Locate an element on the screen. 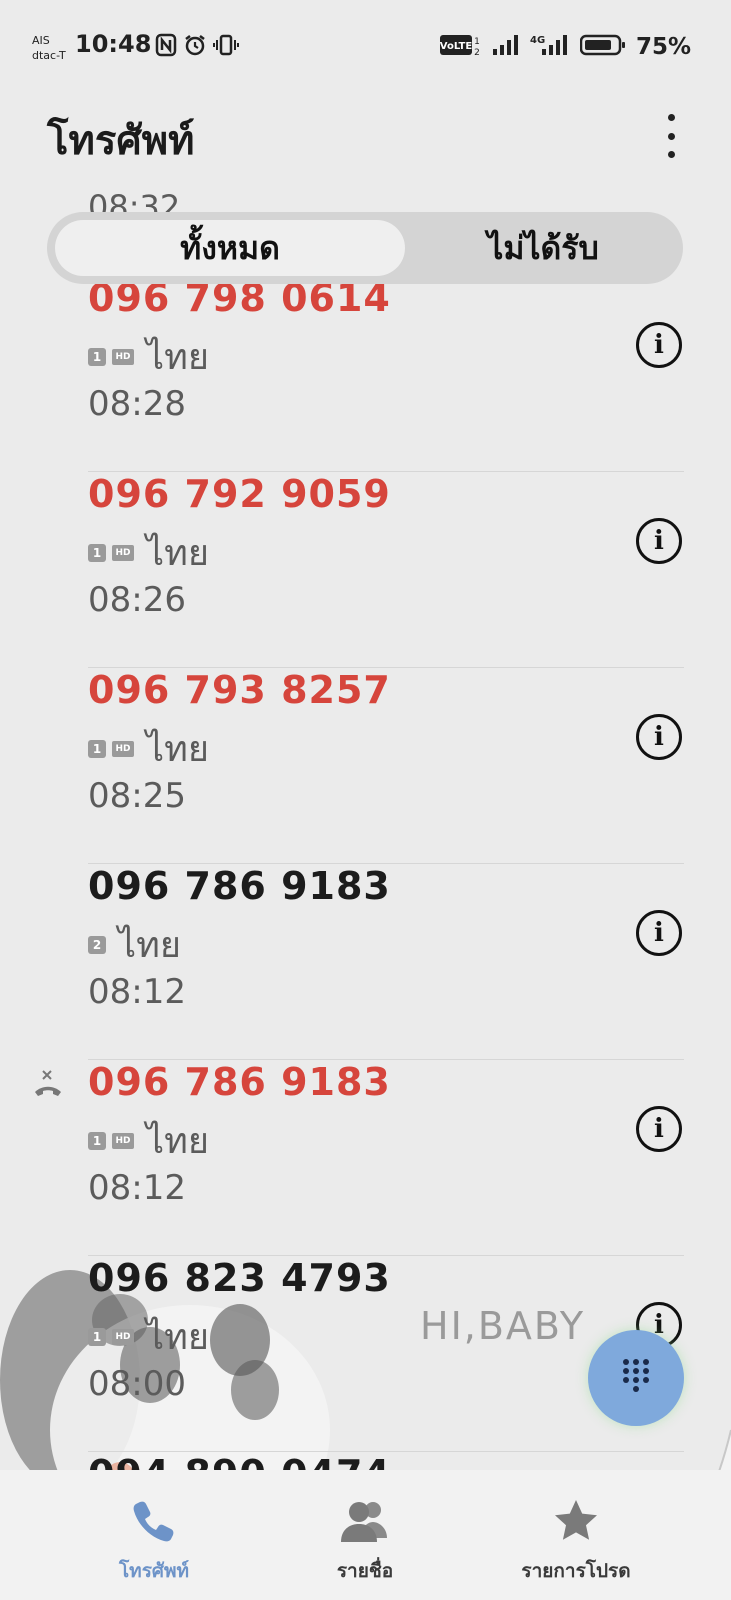 This screenshot has width=731, height=1600. volte-icon: VoLTE 1 2 is located at coordinates (461, 47).